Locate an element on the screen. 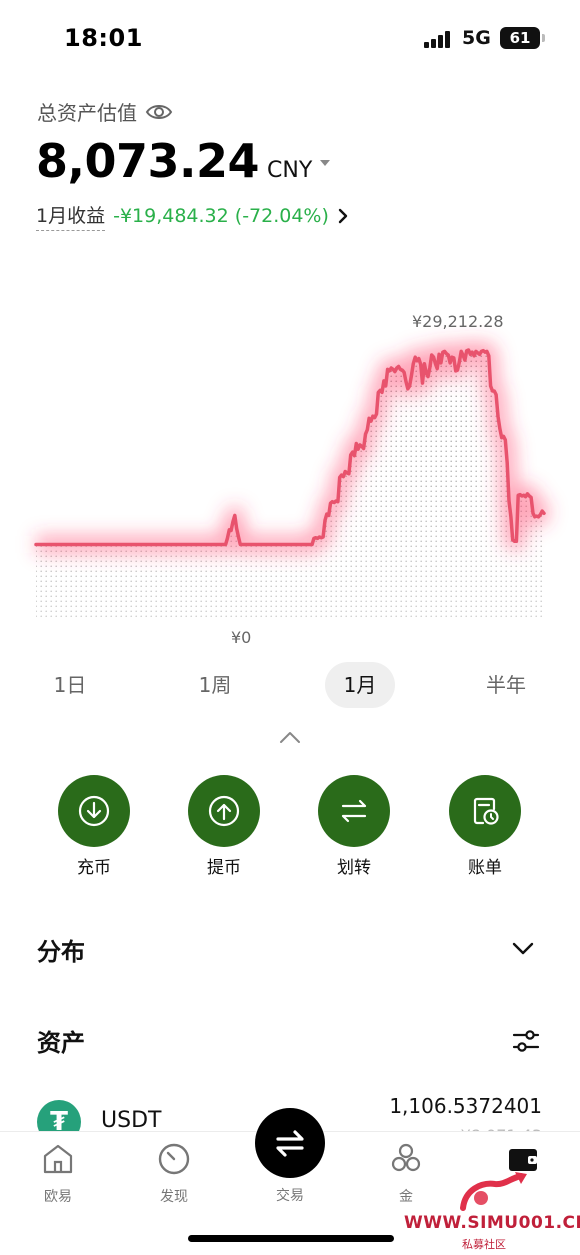 This screenshot has height=1255, width=580. bill-button-circle is located at coordinates (485, 811).